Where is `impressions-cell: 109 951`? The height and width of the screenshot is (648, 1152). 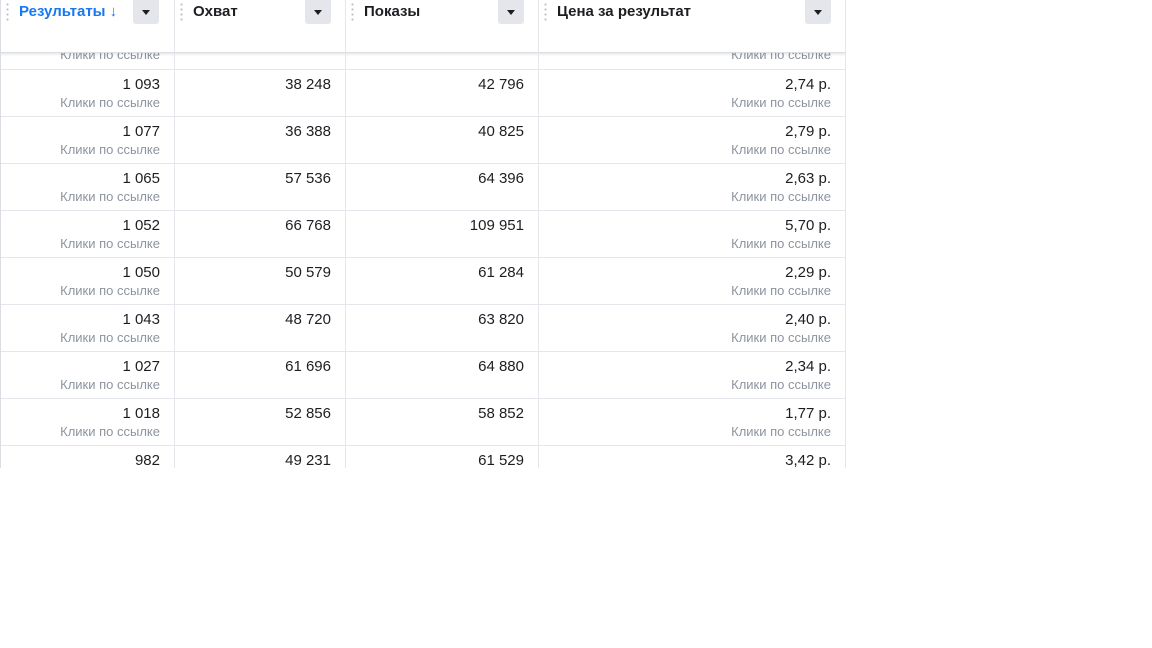
impressions-cell: 109 951 is located at coordinates (441, 223).